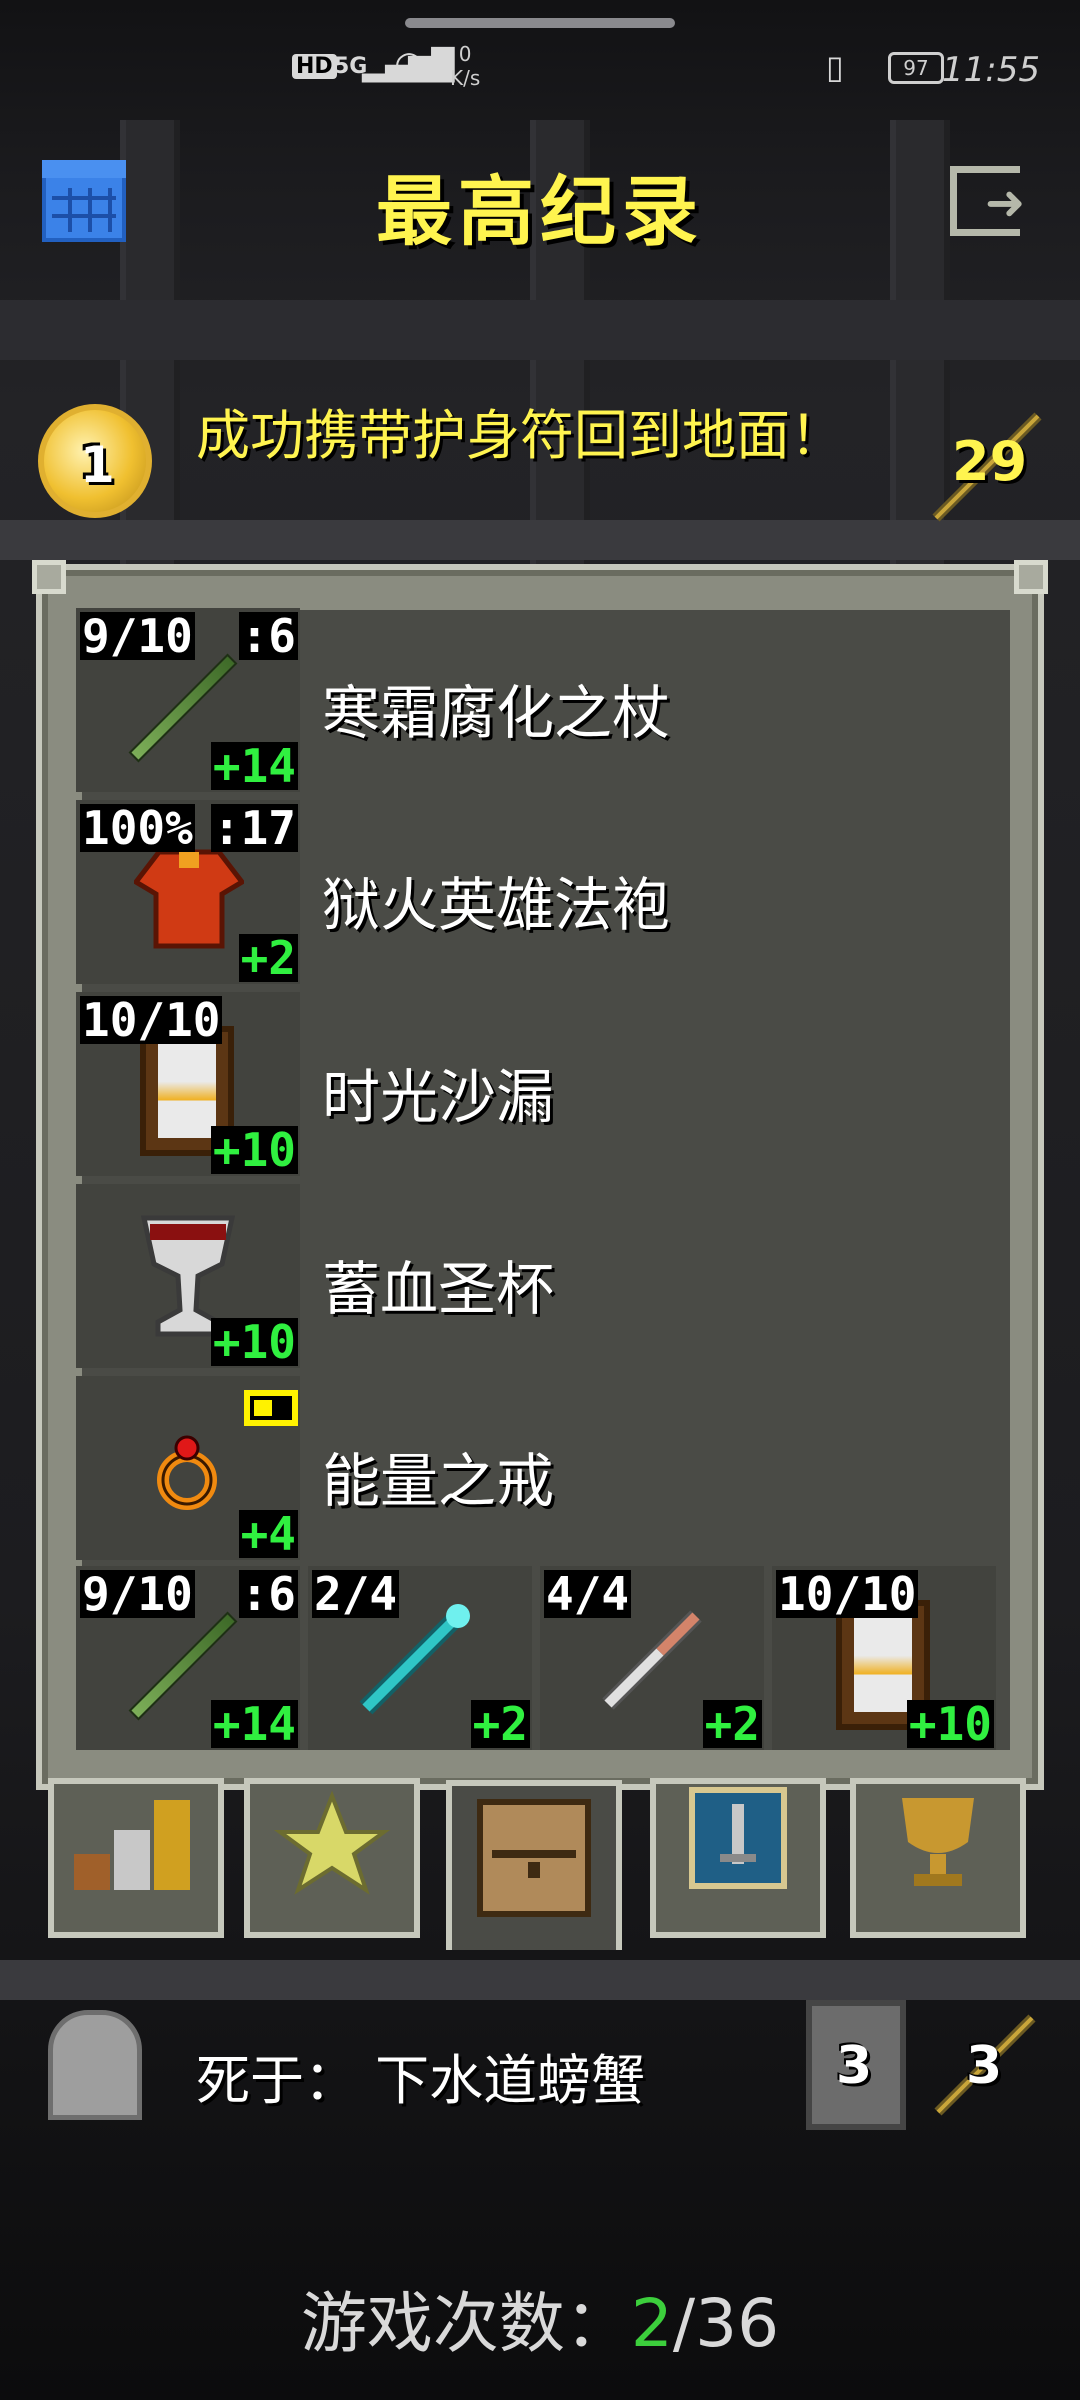  Describe the element at coordinates (990, 461) in the screenshot. I see `depth-value: 29` at that location.